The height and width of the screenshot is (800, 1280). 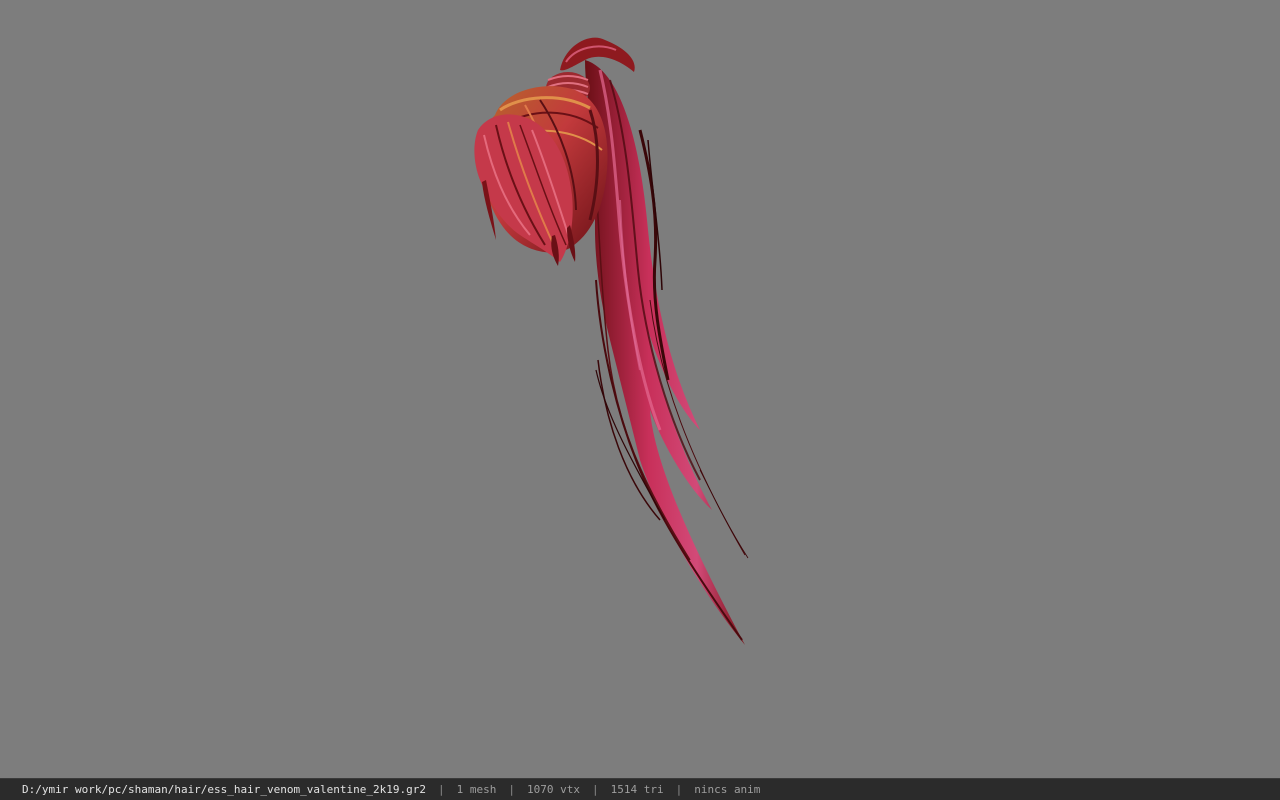 What do you see at coordinates (476, 789) in the screenshot?
I see `mesh-count: 1 mesh` at bounding box center [476, 789].